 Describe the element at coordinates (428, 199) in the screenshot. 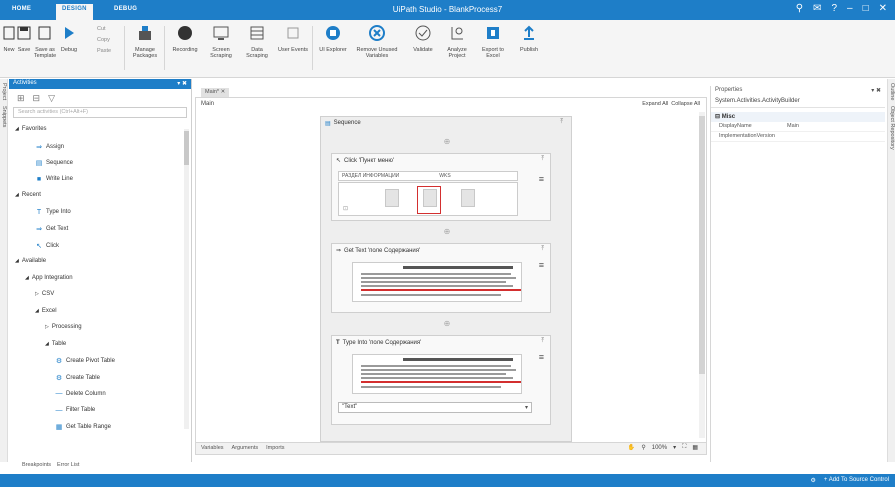

I see `screenshot-preview: ⊡` at that location.